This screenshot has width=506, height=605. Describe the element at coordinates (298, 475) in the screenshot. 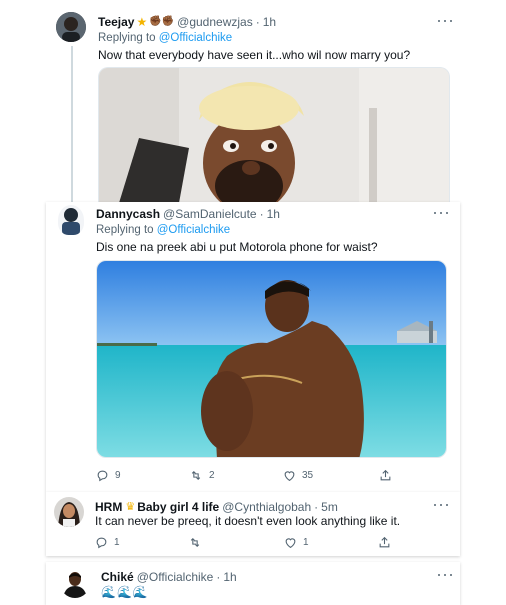

I see `like-button: 35` at that location.